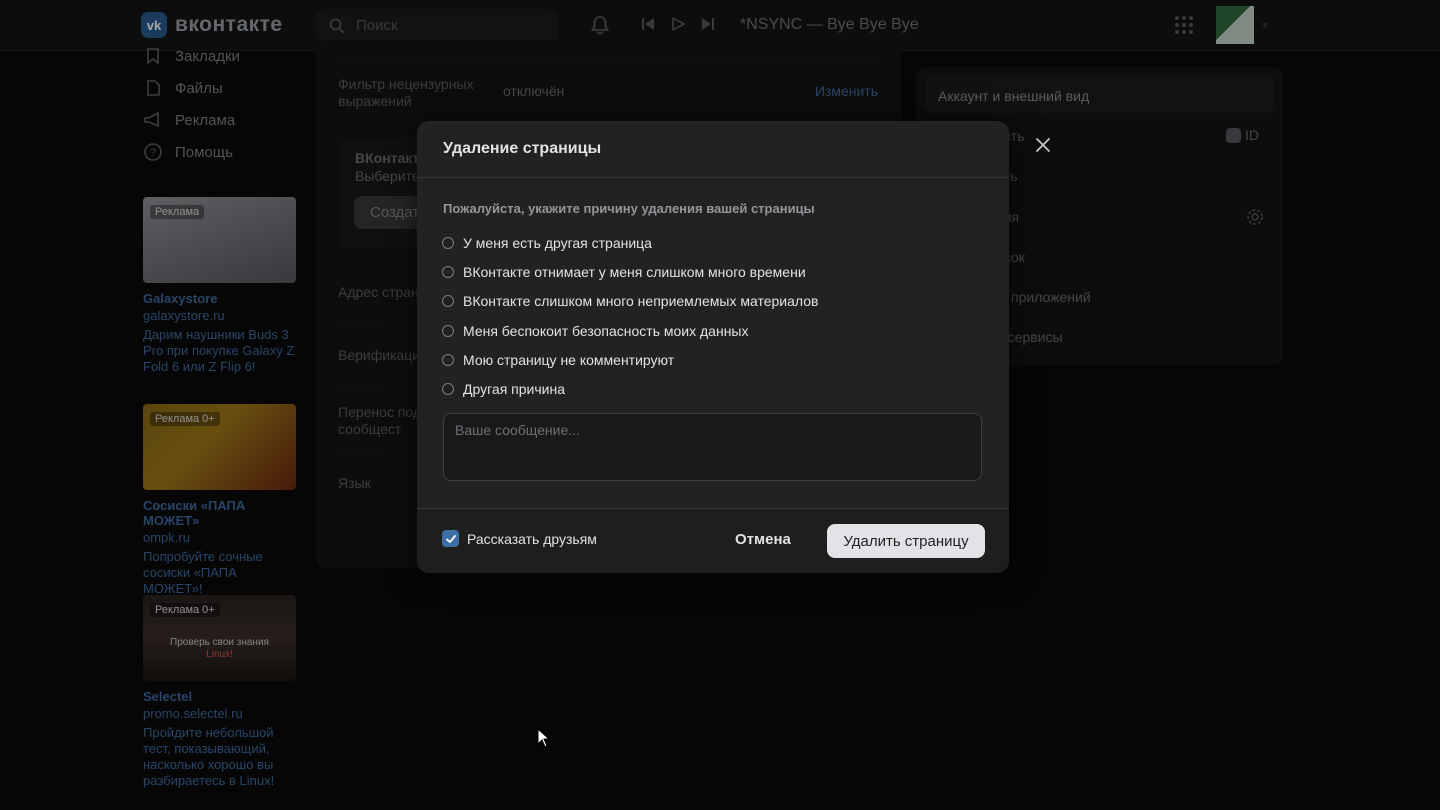 Image resolution: width=1440 pixels, height=810 pixels. I want to click on reason-label: Другая причина, so click(514, 389).